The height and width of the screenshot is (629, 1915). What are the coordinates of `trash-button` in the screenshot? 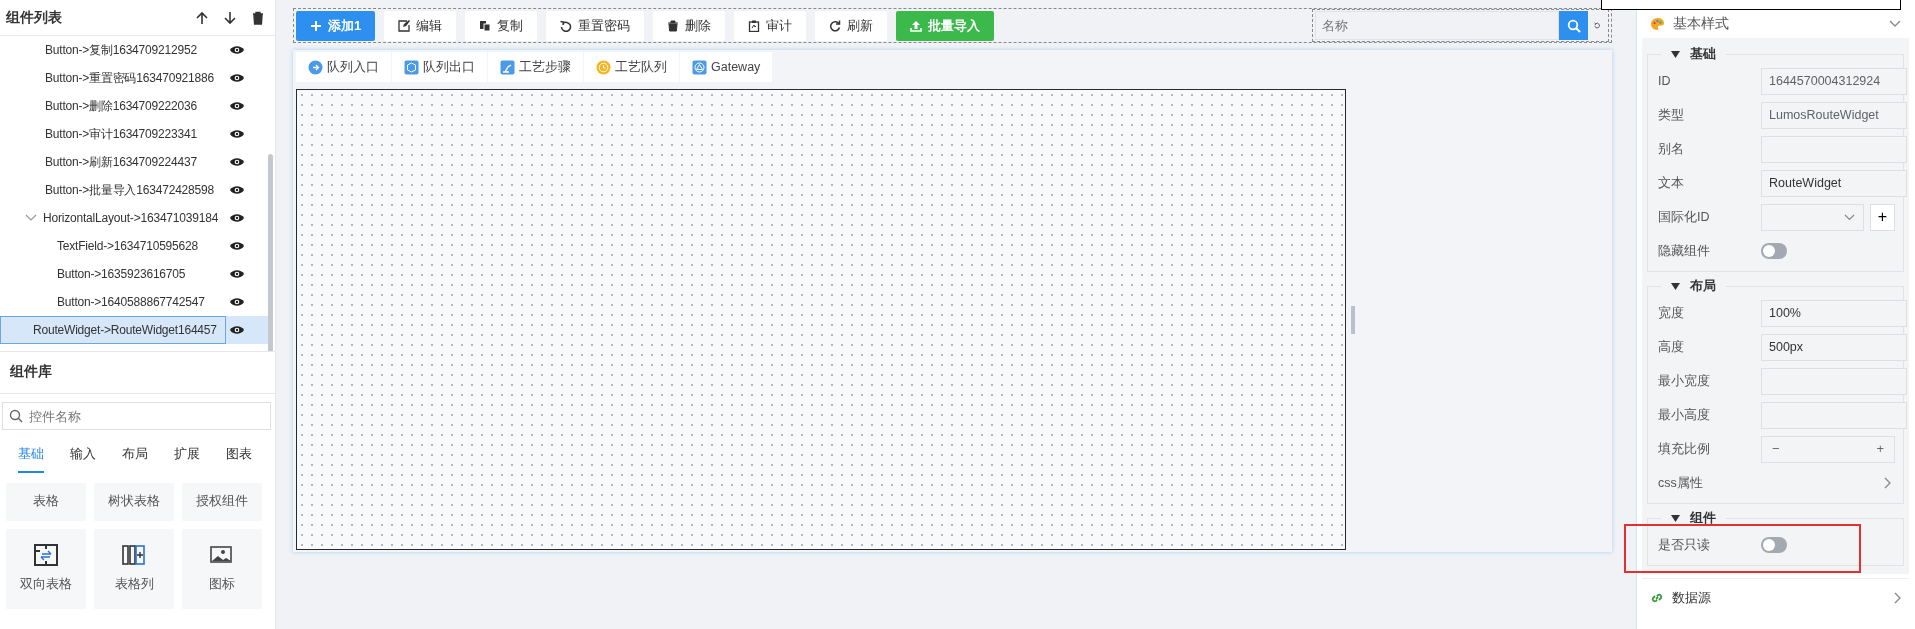 It's located at (258, 17).